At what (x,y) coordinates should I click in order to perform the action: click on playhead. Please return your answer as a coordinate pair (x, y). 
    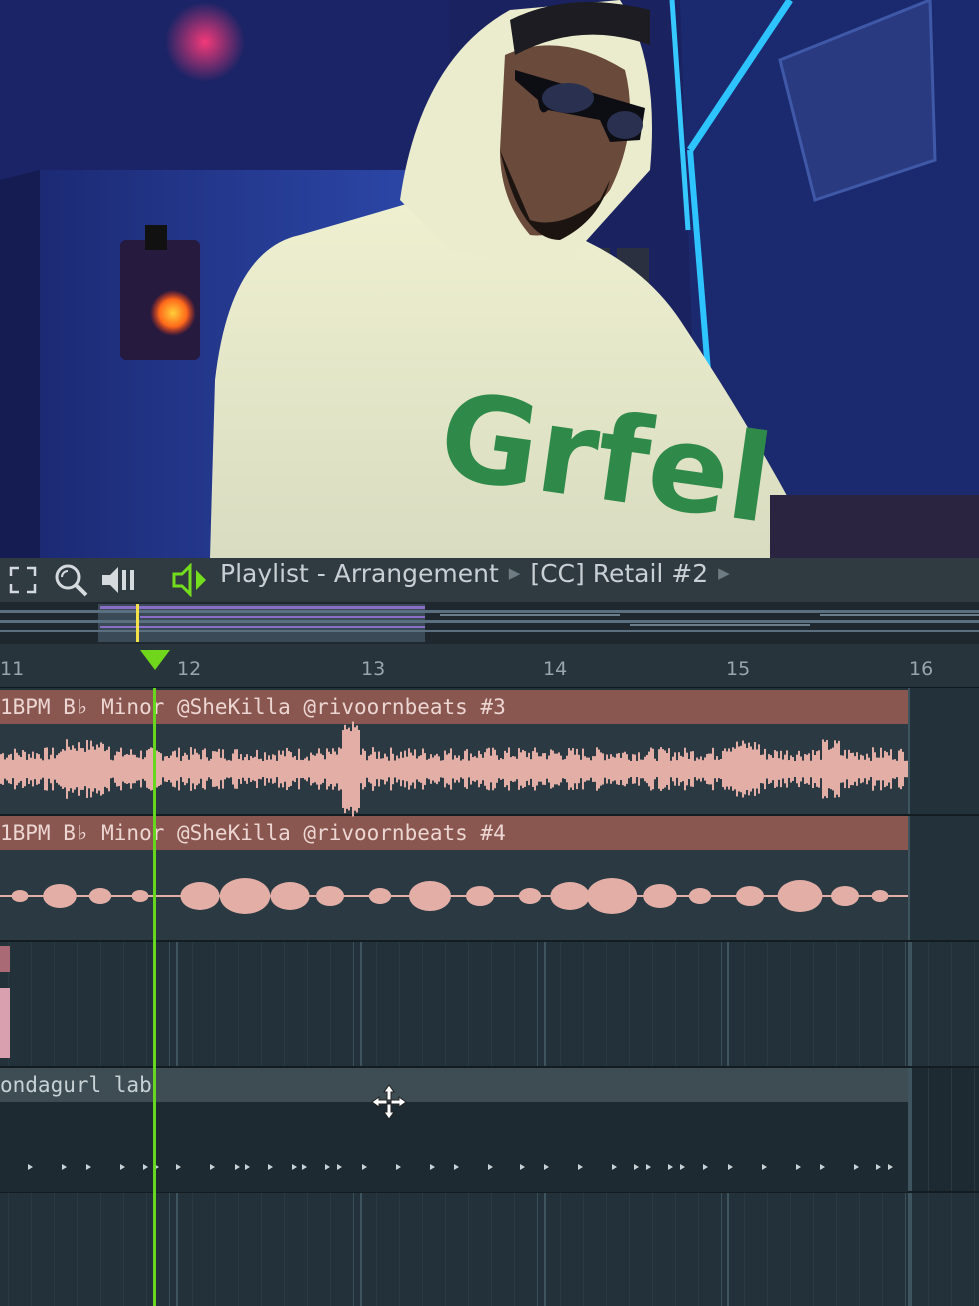
    Looking at the image, I should click on (154, 997).